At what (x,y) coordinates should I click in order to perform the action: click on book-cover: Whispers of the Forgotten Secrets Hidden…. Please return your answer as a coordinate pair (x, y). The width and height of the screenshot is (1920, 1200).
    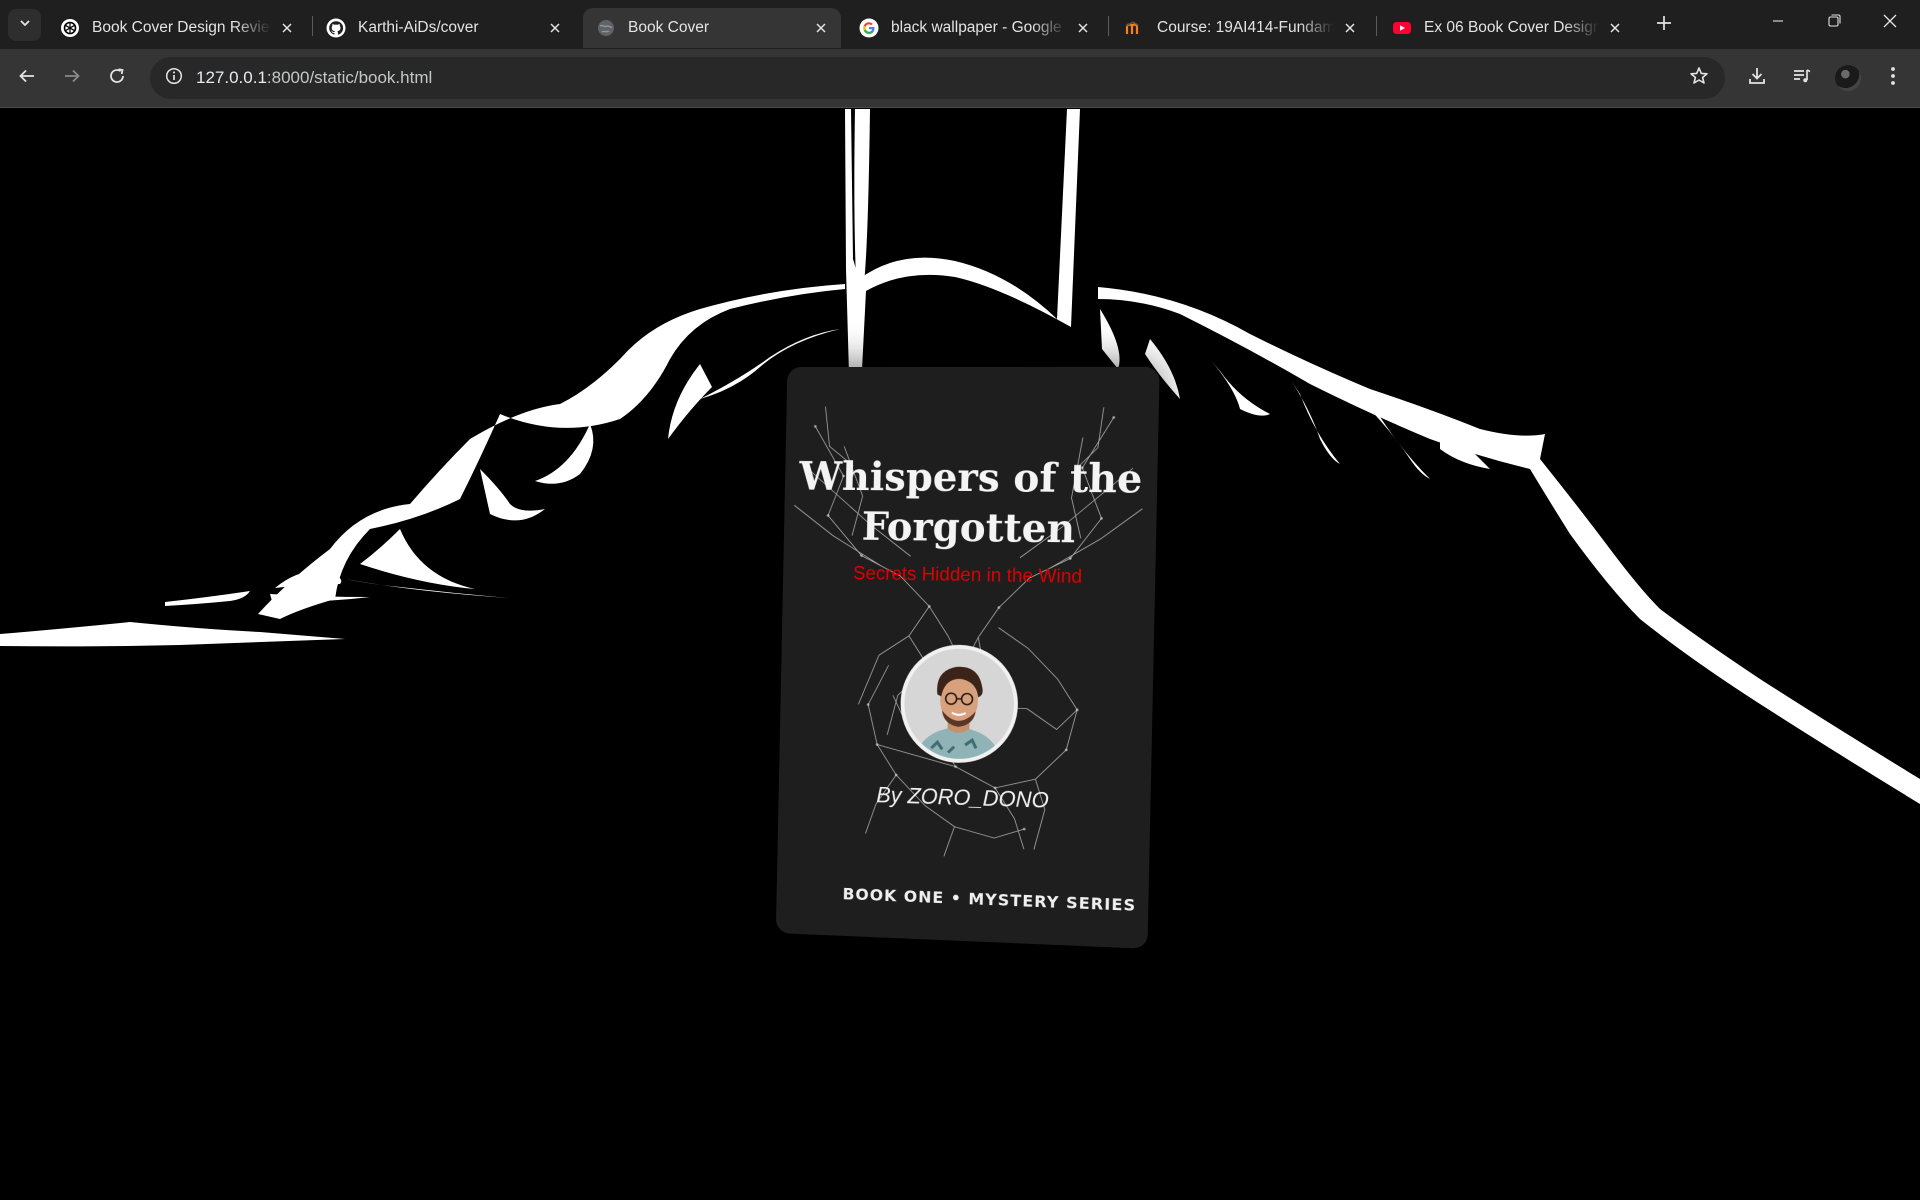
    Looking at the image, I should click on (968, 658).